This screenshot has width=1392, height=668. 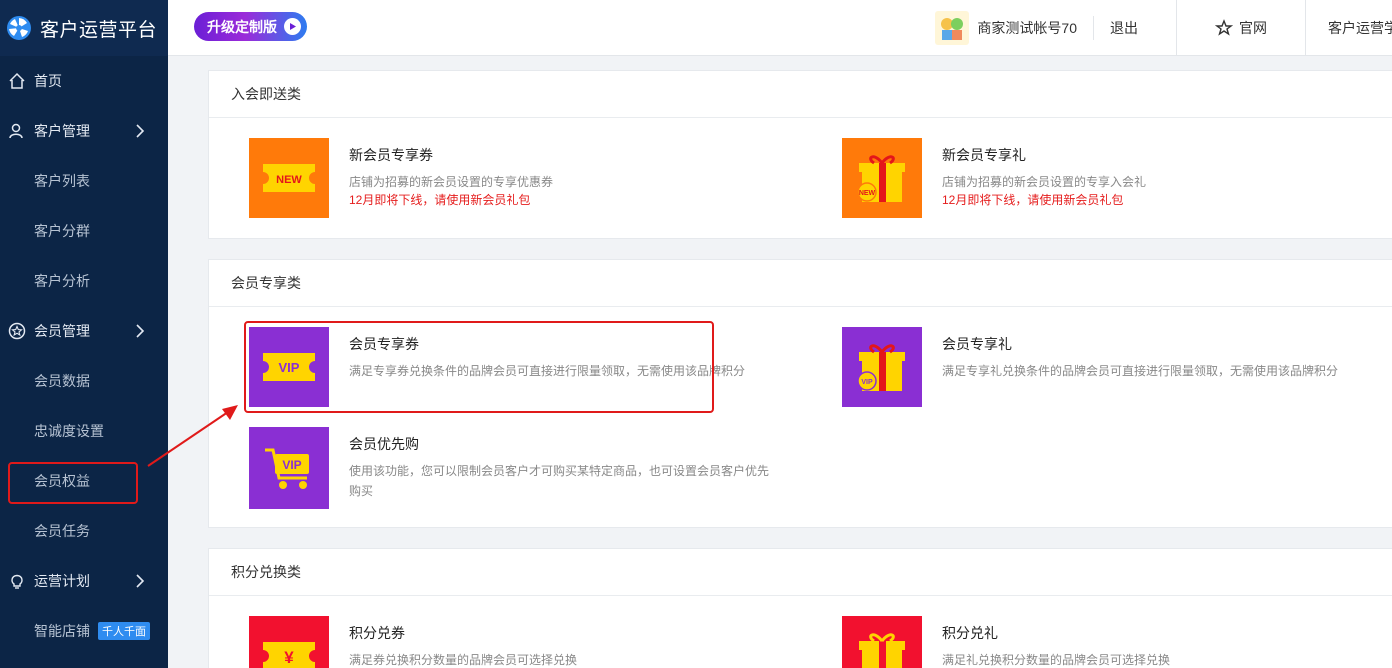 I want to click on new-coupon-tile-icon: NEW, so click(x=289, y=178).